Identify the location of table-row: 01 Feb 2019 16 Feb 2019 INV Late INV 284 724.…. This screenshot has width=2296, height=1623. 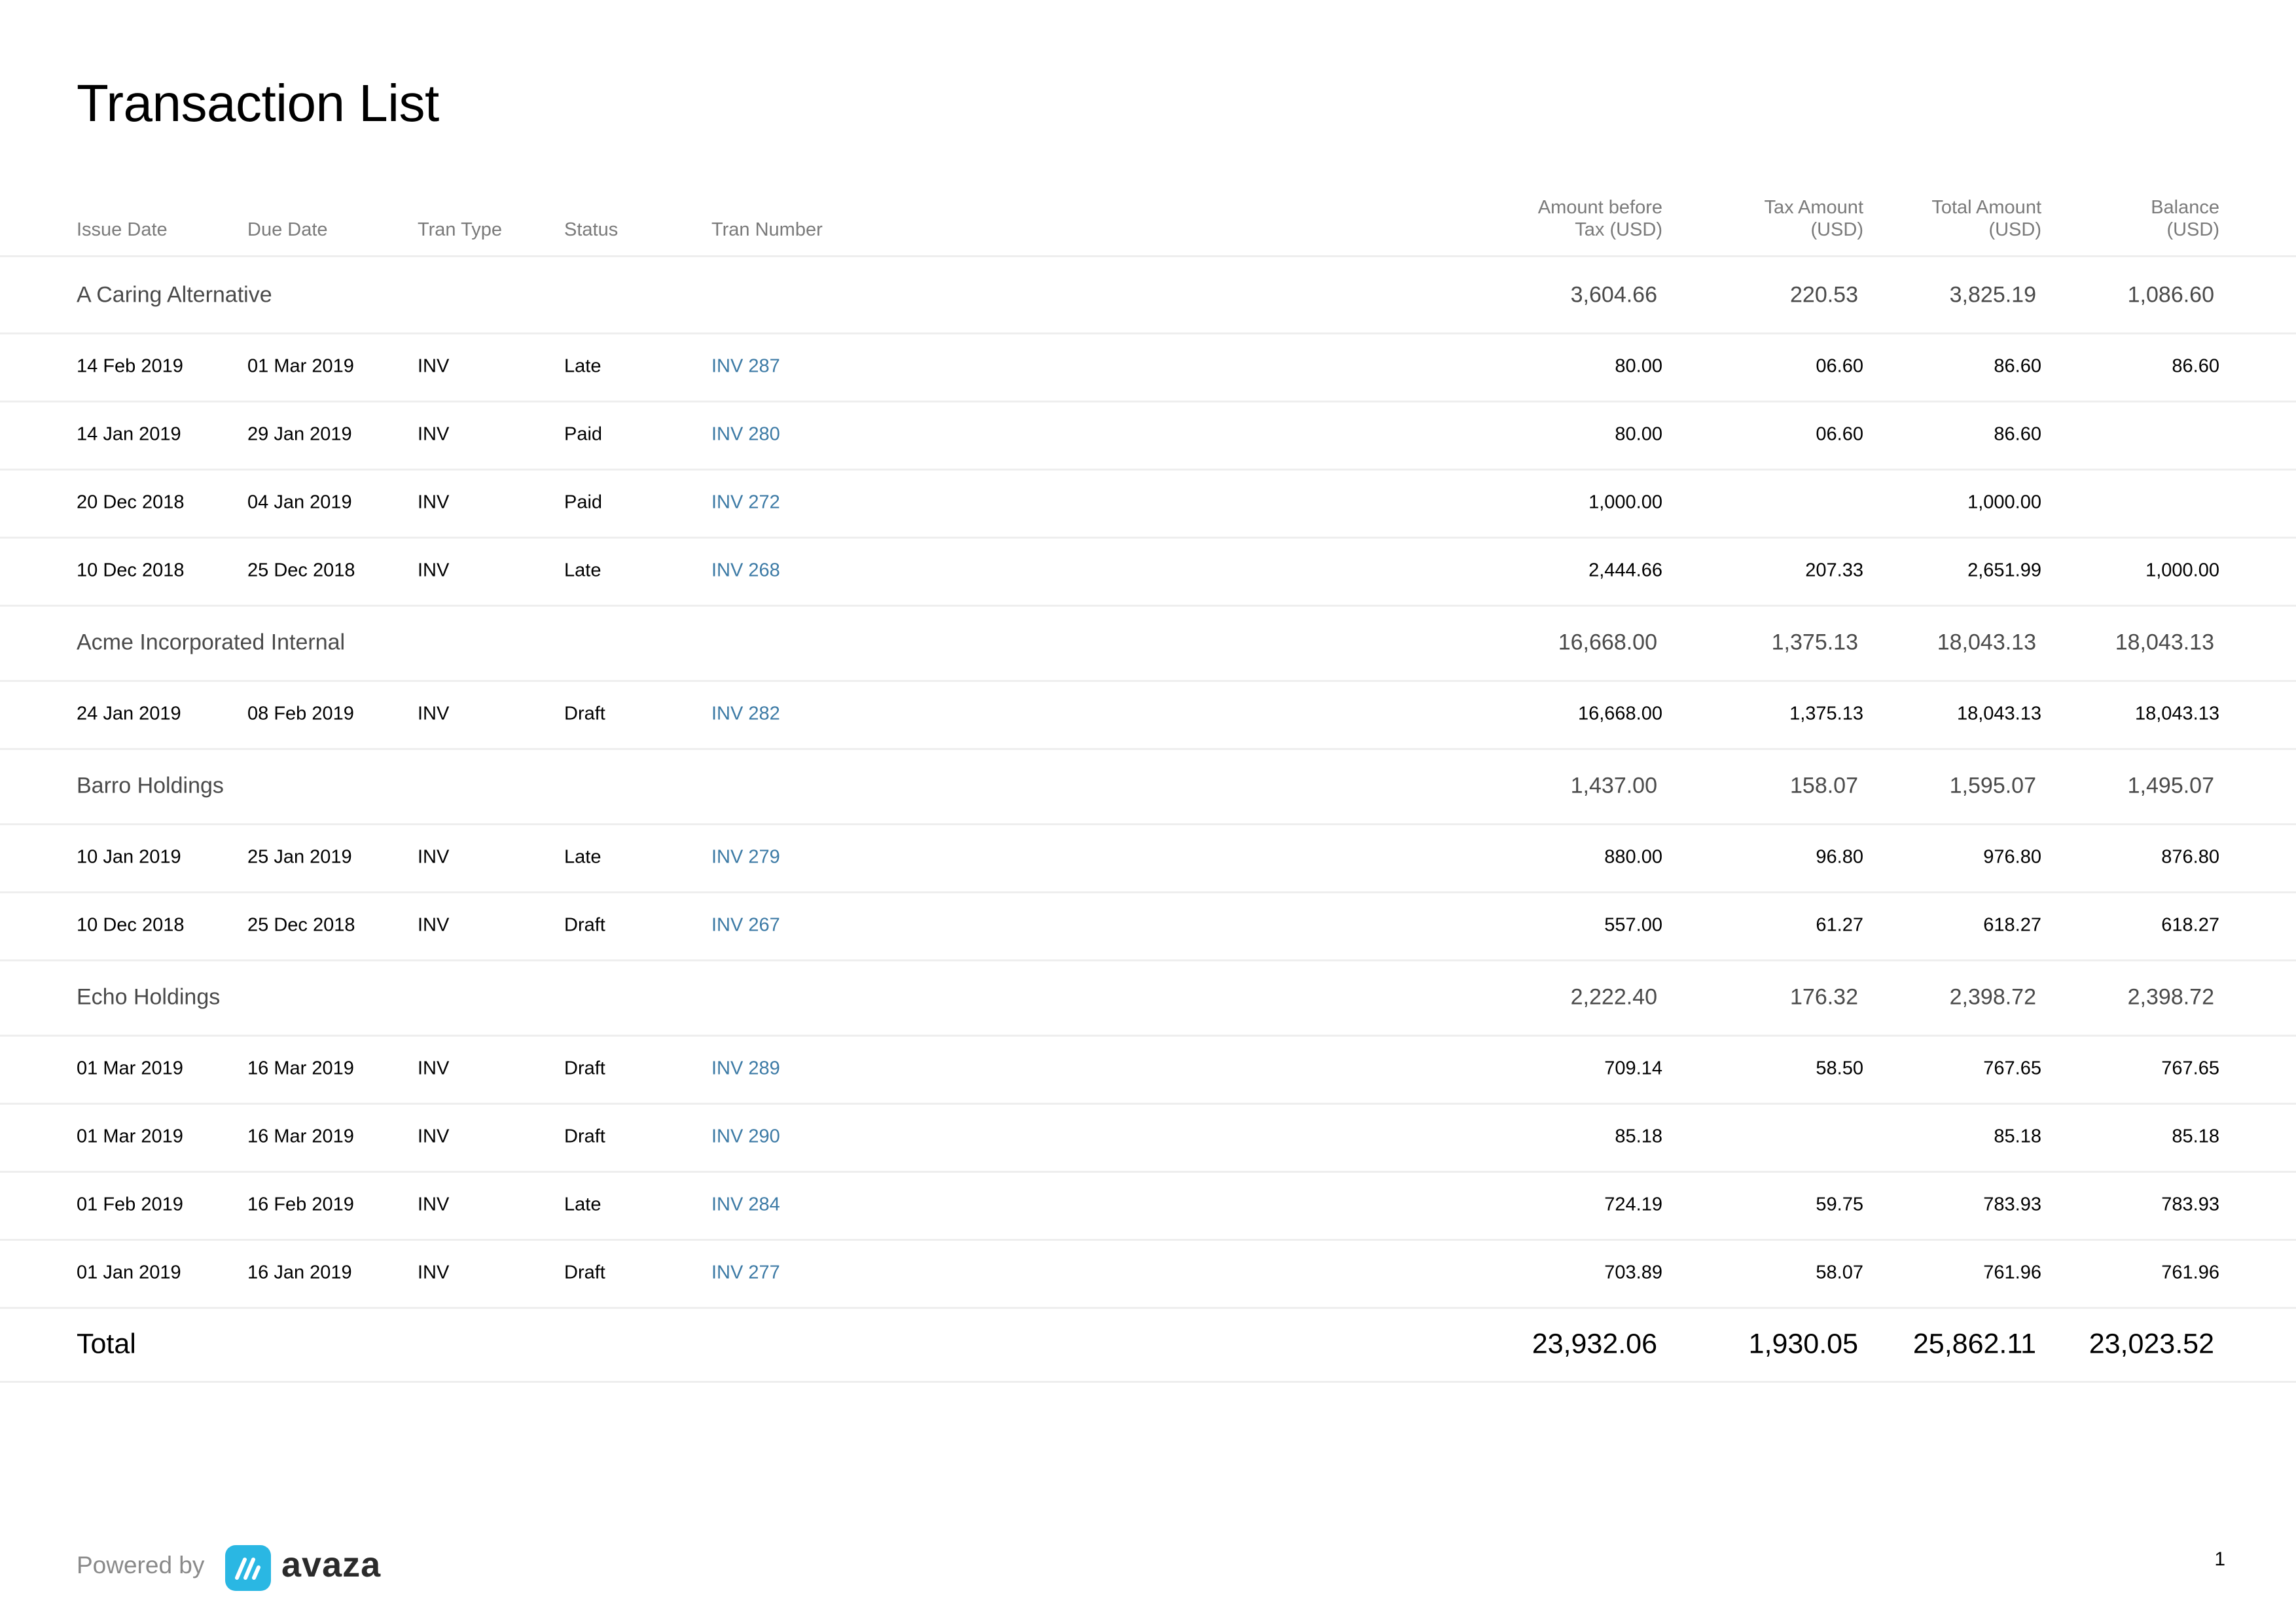
(1148, 1206).